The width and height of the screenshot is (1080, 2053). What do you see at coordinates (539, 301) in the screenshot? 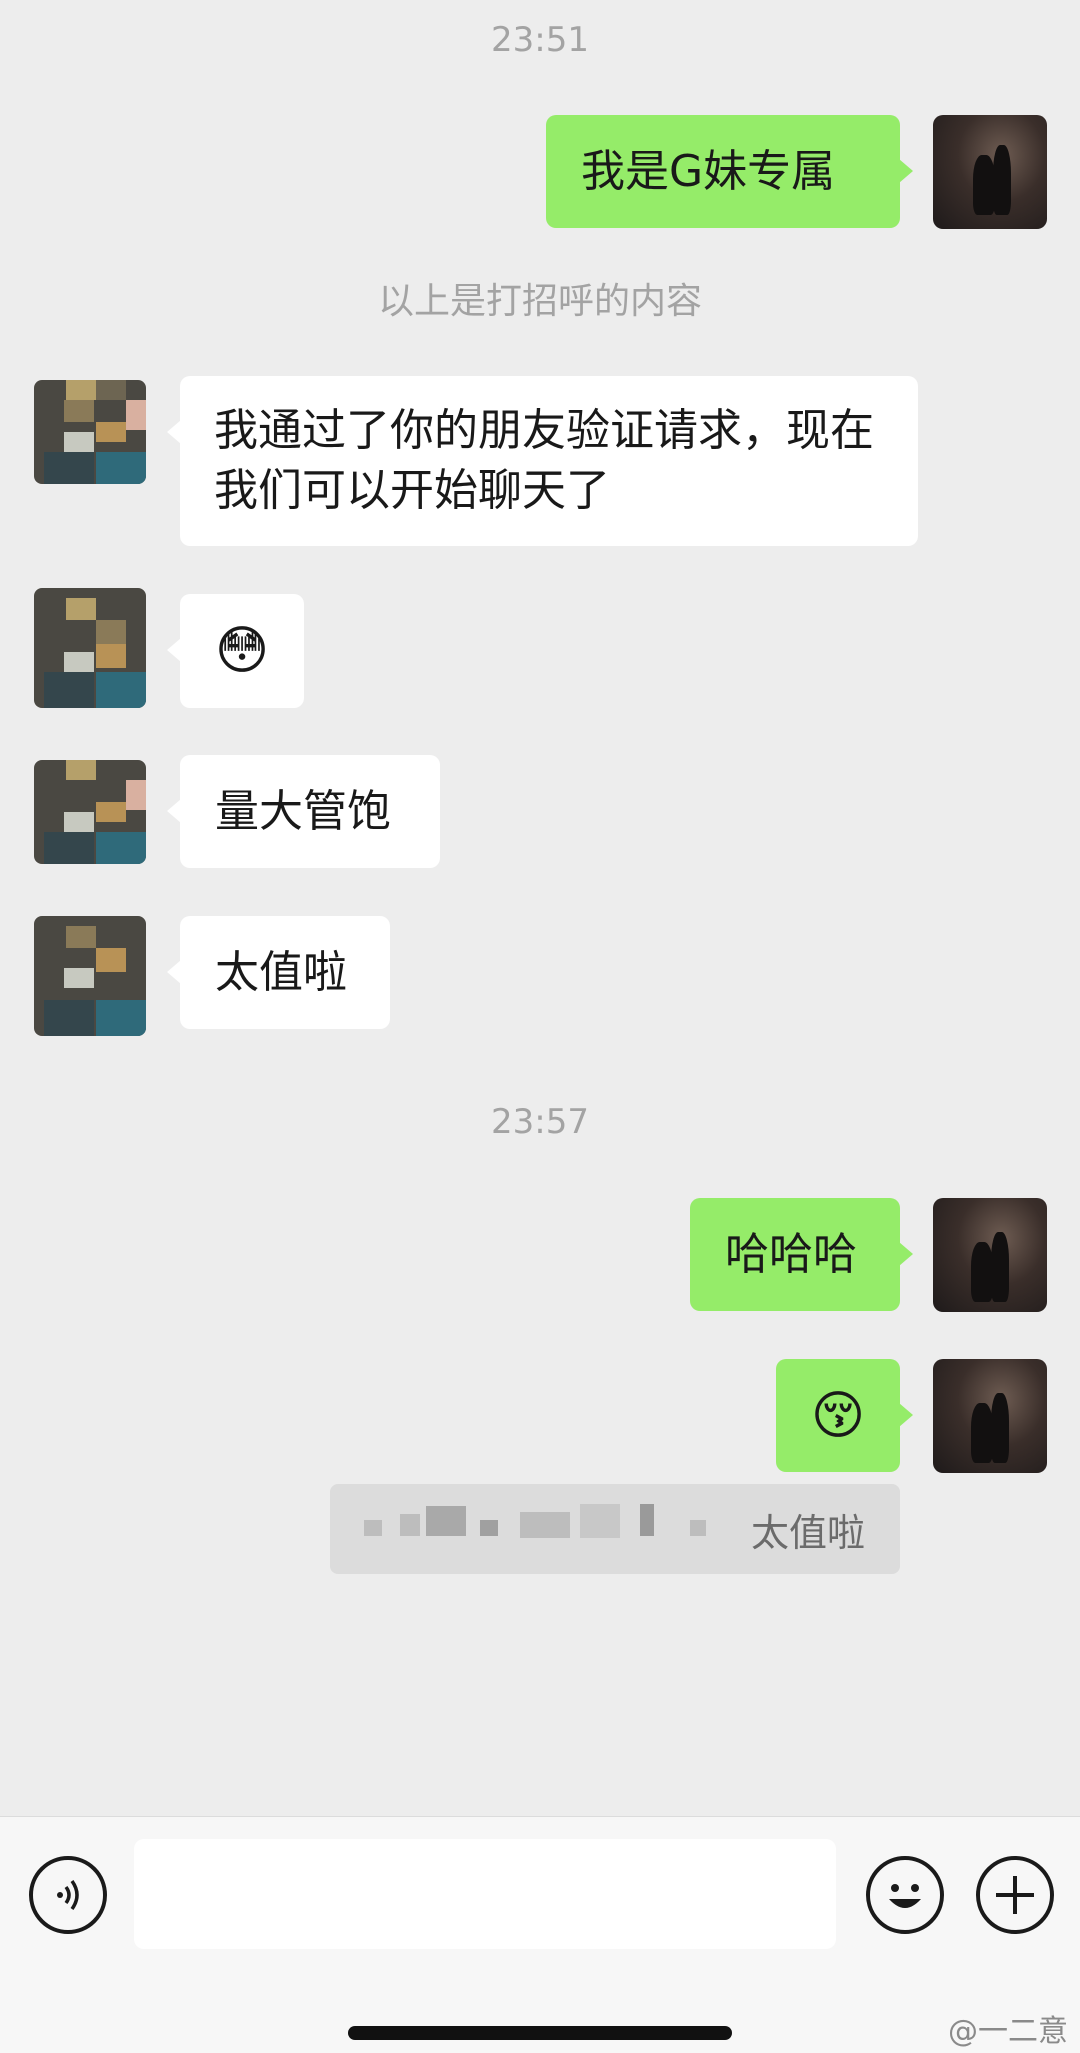
I see `system-note: 以上是打招呼的内容` at bounding box center [539, 301].